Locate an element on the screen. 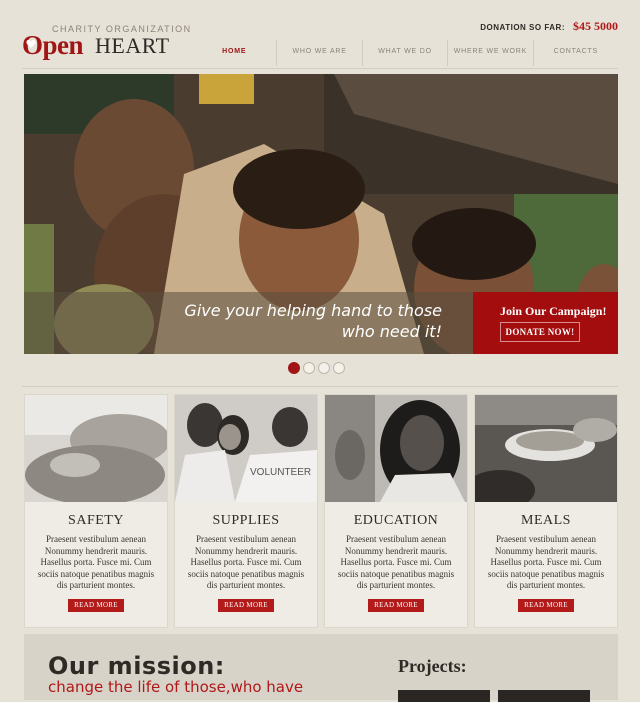 This screenshot has width=640, height=702. donate-now-button: DONATE NOW! is located at coordinates (540, 332).